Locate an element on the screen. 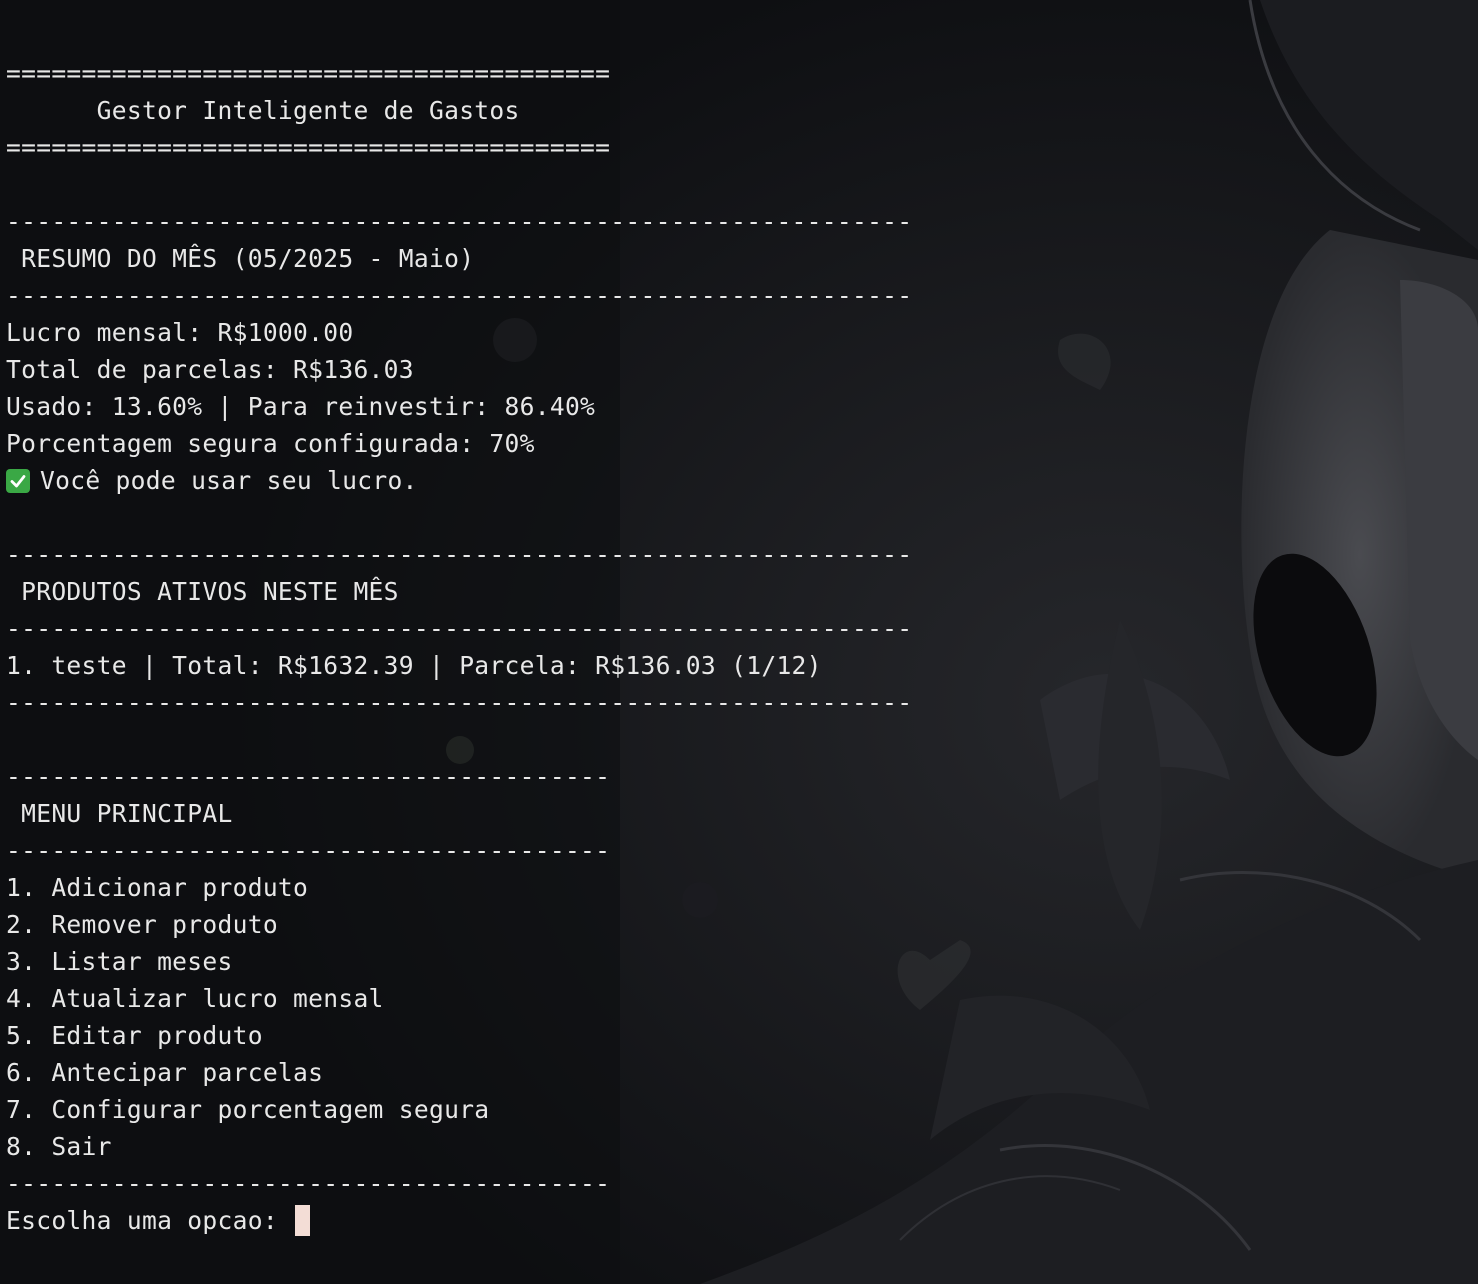 Image resolution: width=1478 pixels, height=1284 pixels. menu-option-edit-product: 5. Editar produto is located at coordinates (134, 1035).